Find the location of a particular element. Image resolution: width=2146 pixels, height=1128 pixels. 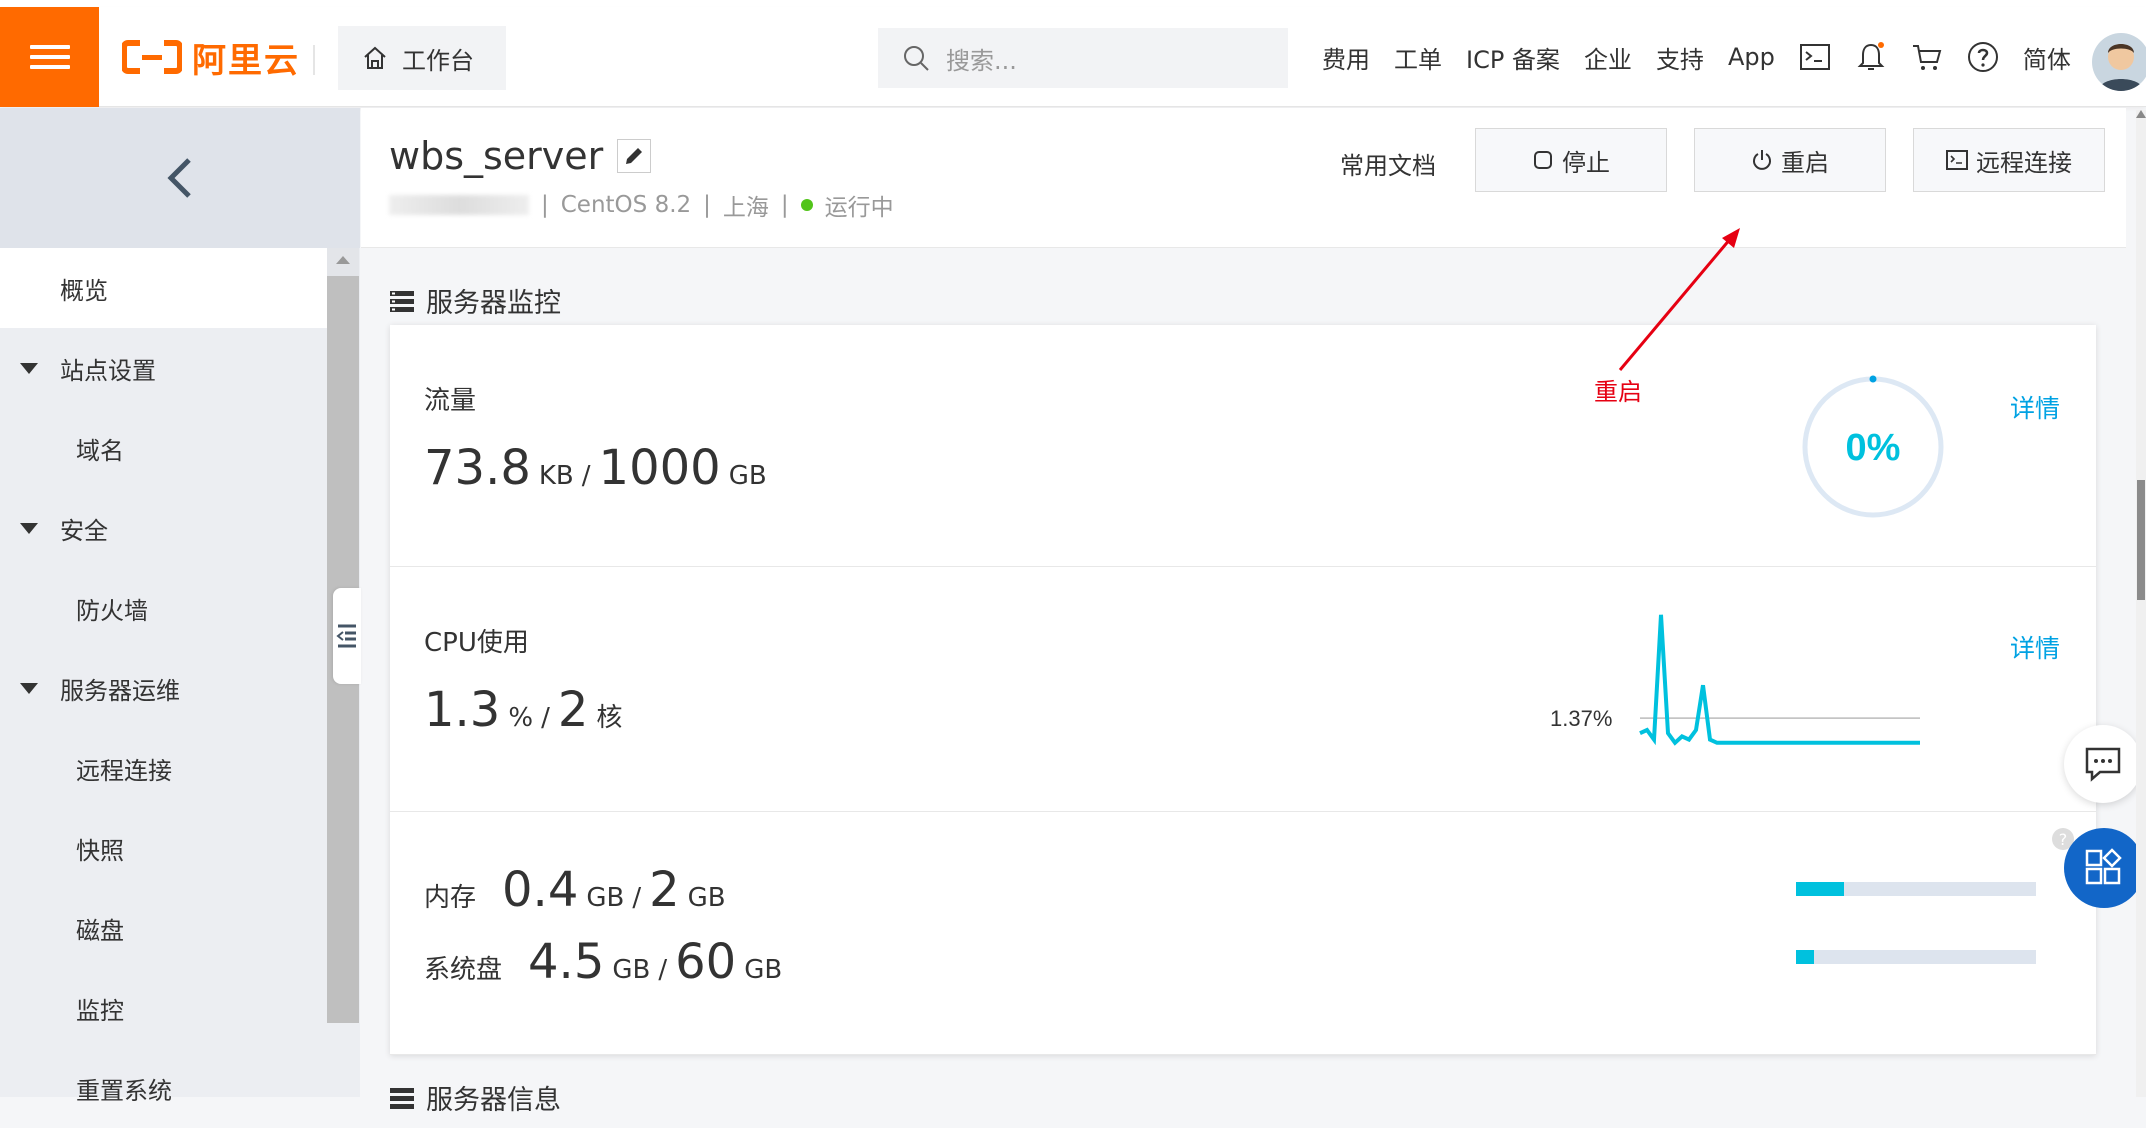

edit-name-button is located at coordinates (634, 156).